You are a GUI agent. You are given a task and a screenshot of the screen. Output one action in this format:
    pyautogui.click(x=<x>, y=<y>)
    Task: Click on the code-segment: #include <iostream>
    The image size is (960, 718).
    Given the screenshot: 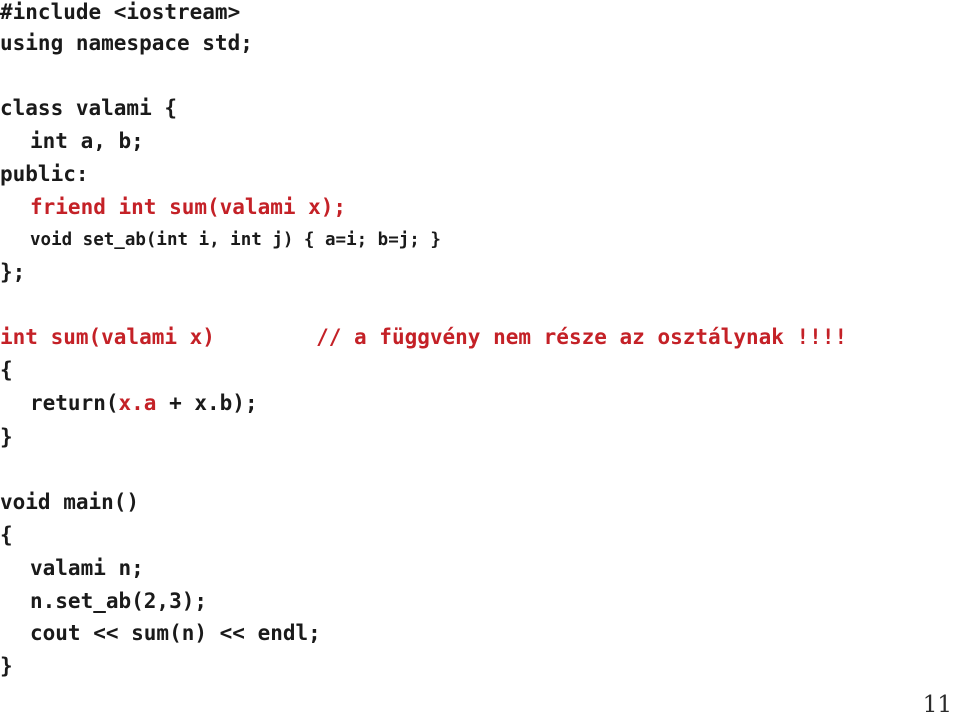 What is the action you would take?
    pyautogui.click(x=120, y=12)
    